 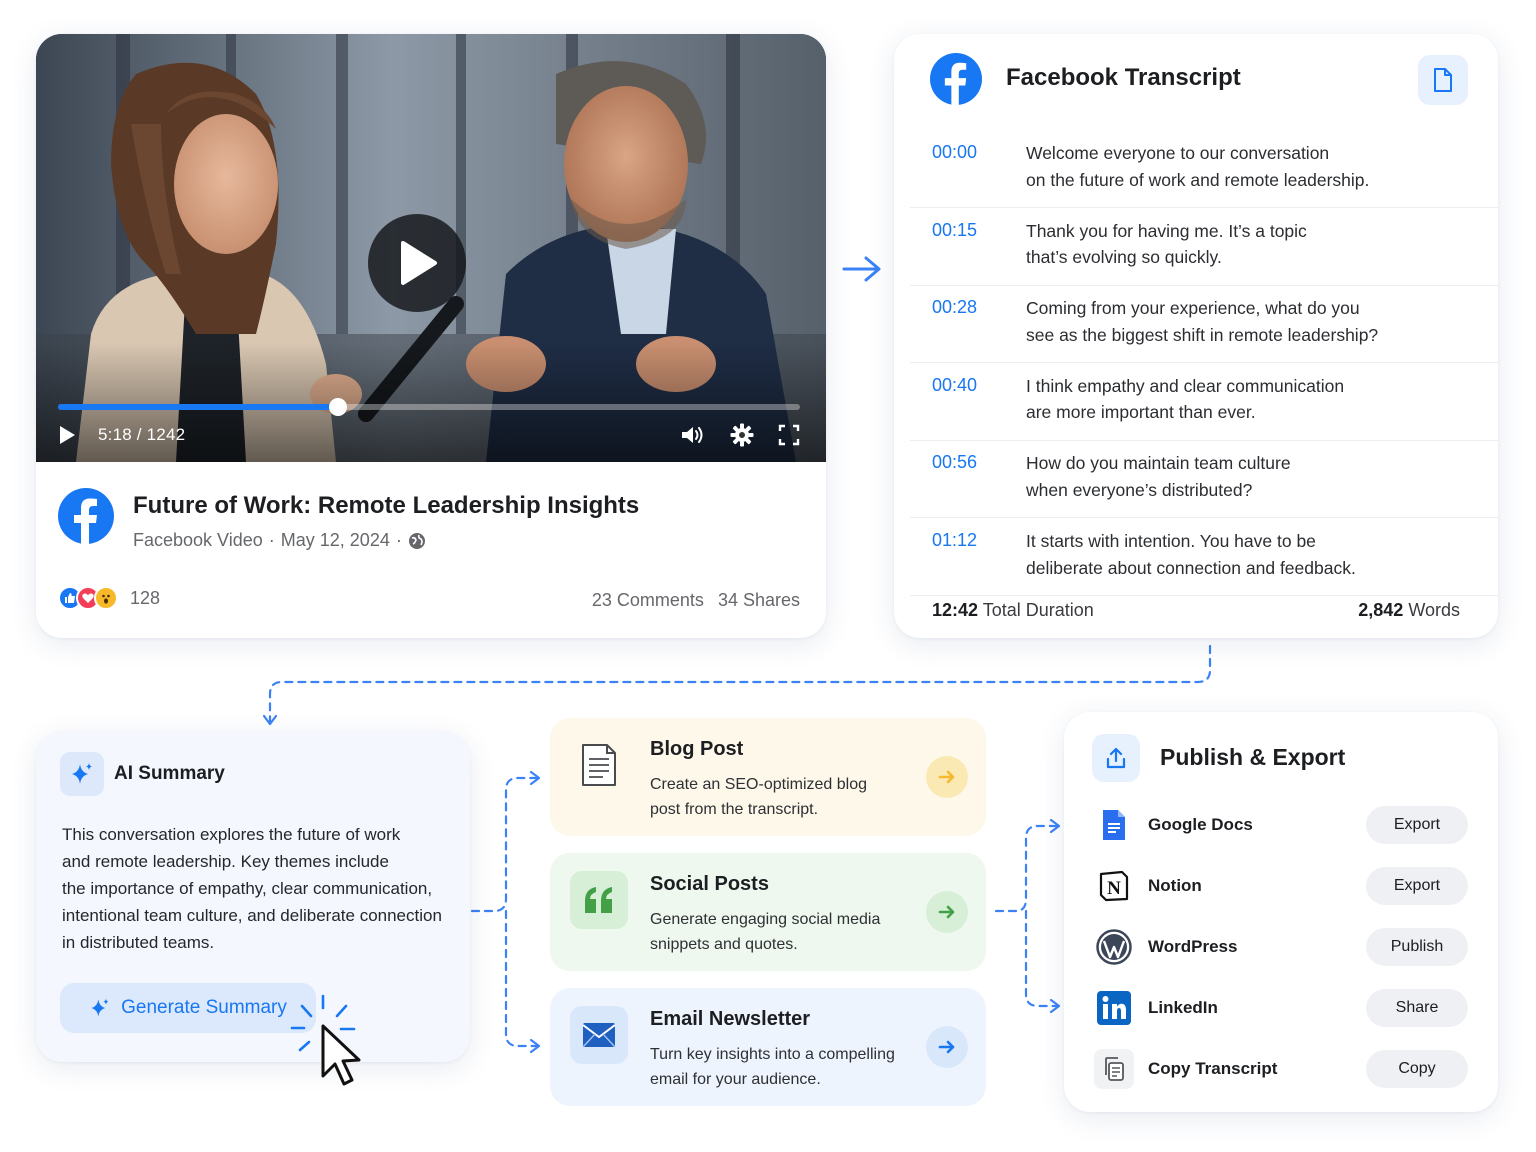 I want to click on fullscreen-button, so click(x=789, y=435).